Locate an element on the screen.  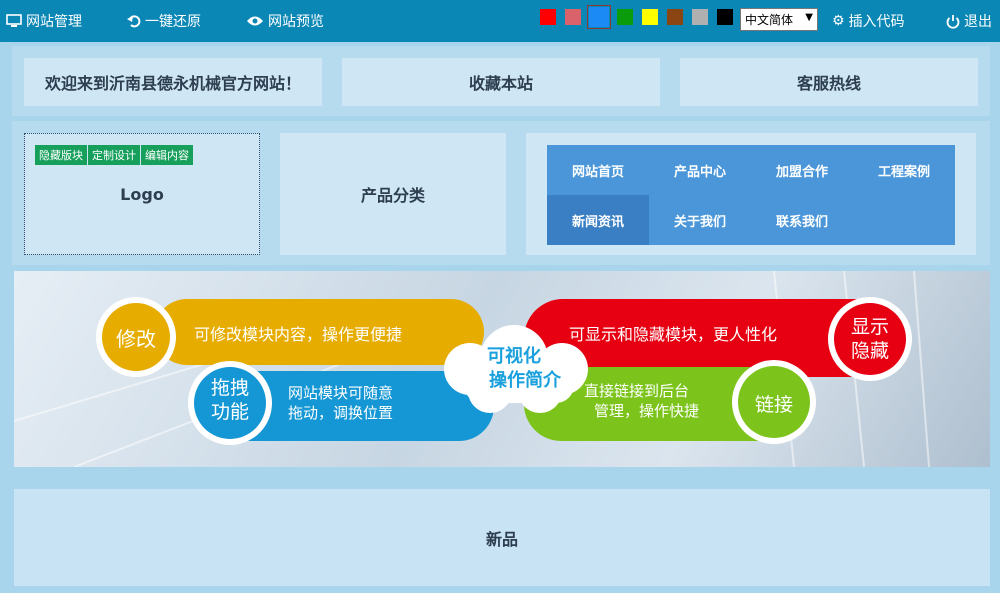
color-swatch-gray is located at coordinates (700, 17).